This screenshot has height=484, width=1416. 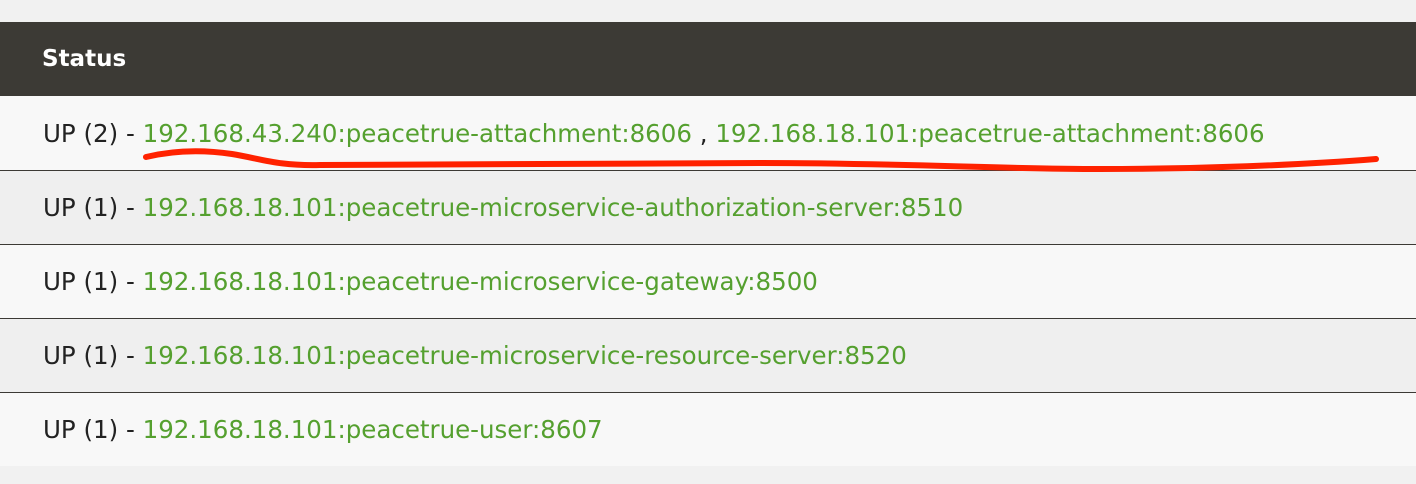 I want to click on instance-link: 192.168.18.101:peacetrue-user:8607, so click(x=373, y=429).